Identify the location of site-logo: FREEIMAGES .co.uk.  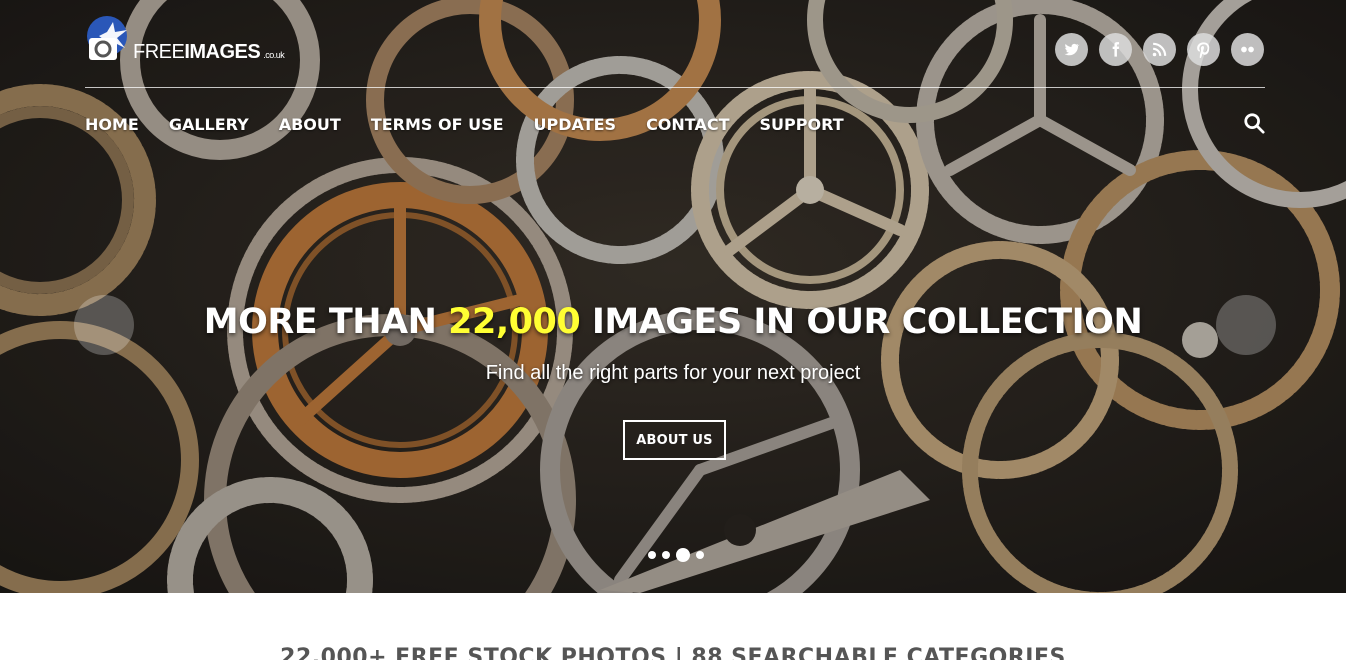
(200, 41).